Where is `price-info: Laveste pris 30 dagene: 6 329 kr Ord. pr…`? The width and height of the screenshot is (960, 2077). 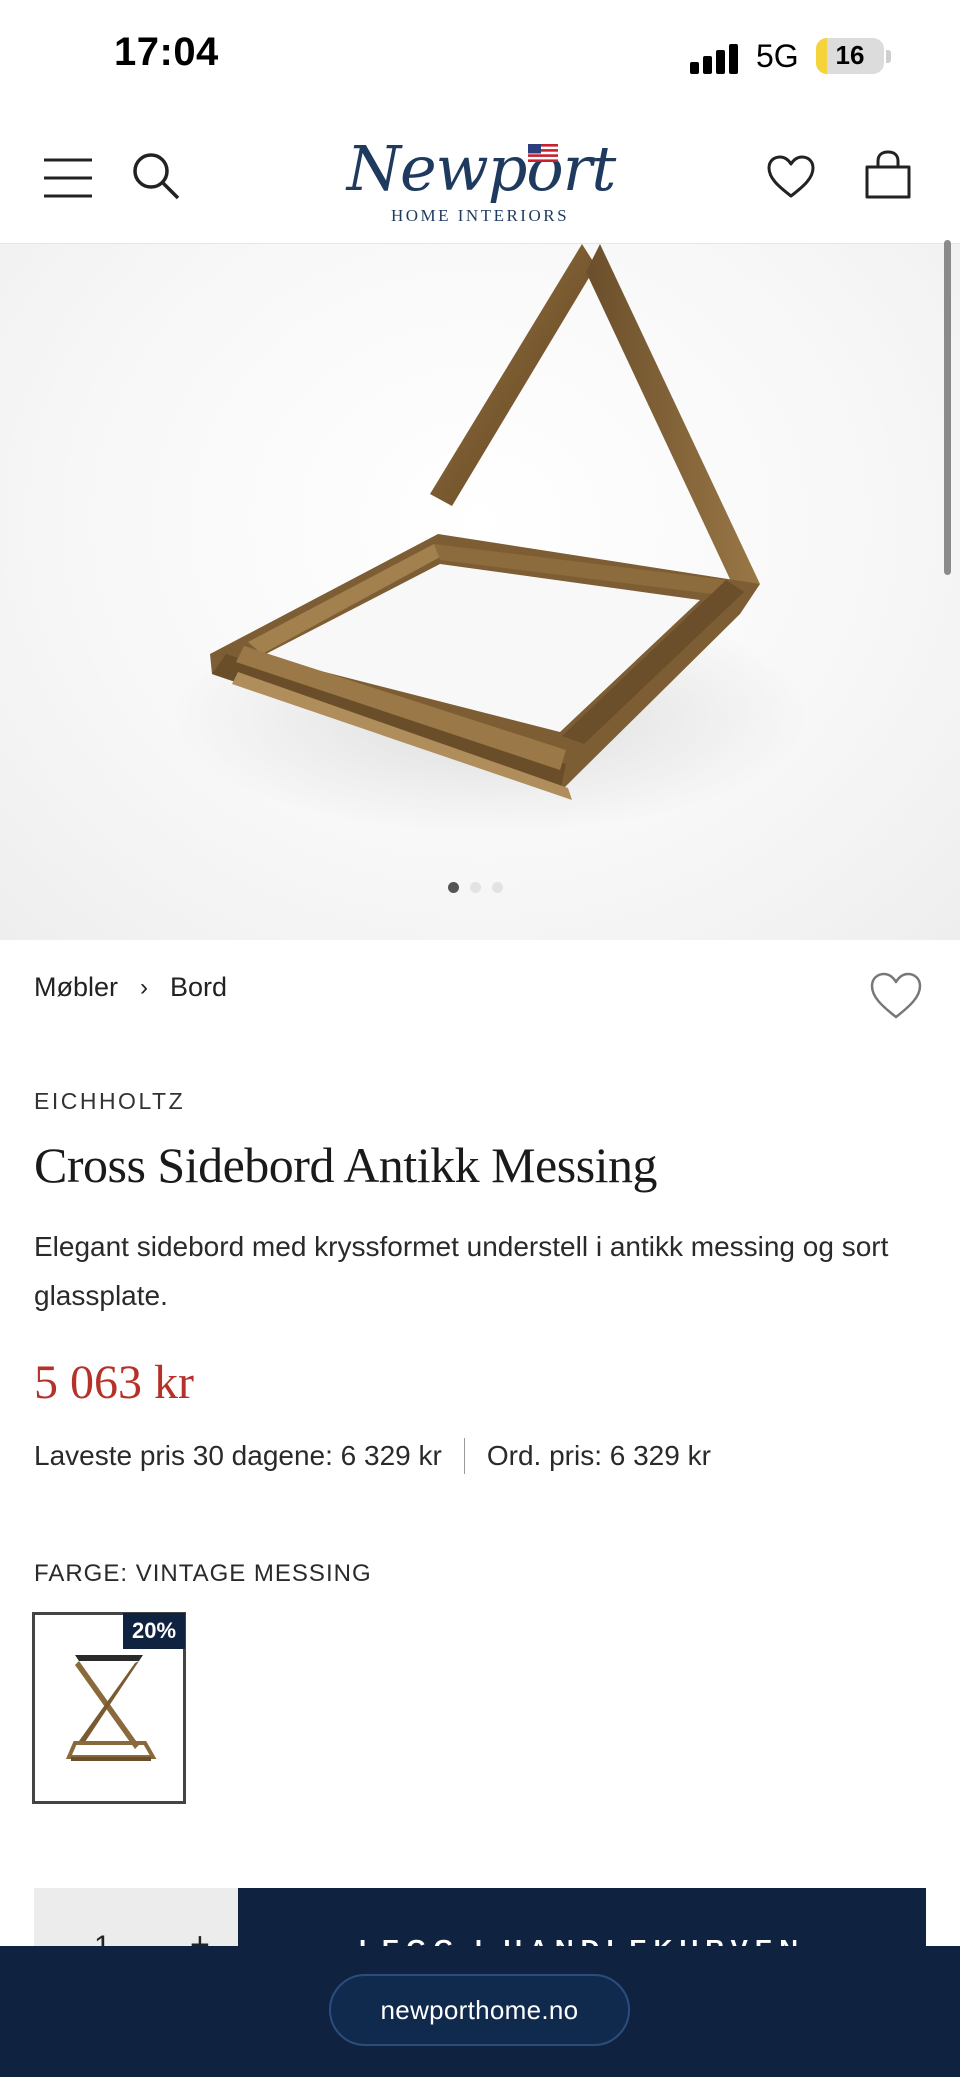
price-info: Laveste pris 30 dagene: 6 329 kr Ord. pr… is located at coordinates (372, 1456).